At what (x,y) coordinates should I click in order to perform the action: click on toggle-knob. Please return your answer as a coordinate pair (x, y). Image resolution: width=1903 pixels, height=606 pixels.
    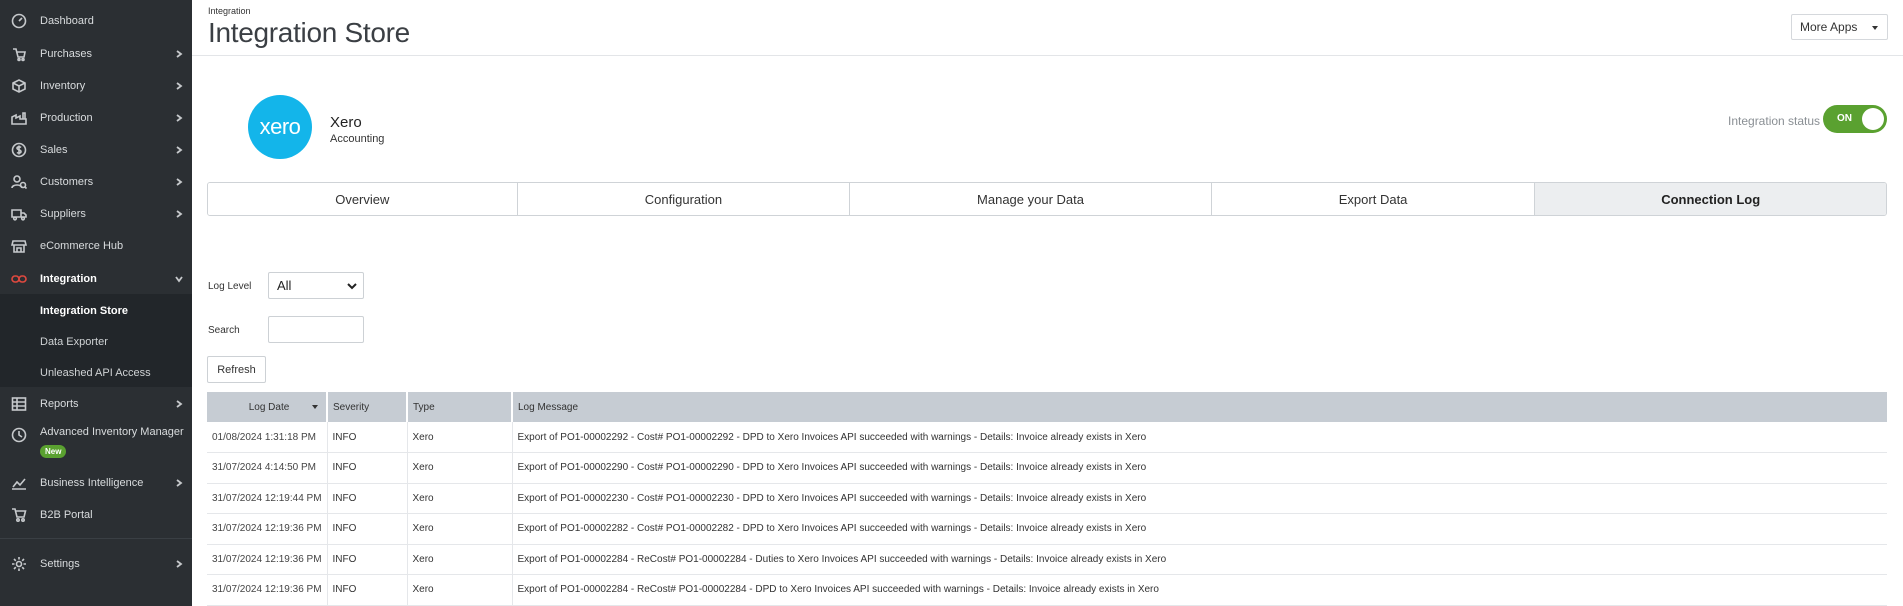
    Looking at the image, I should click on (1873, 119).